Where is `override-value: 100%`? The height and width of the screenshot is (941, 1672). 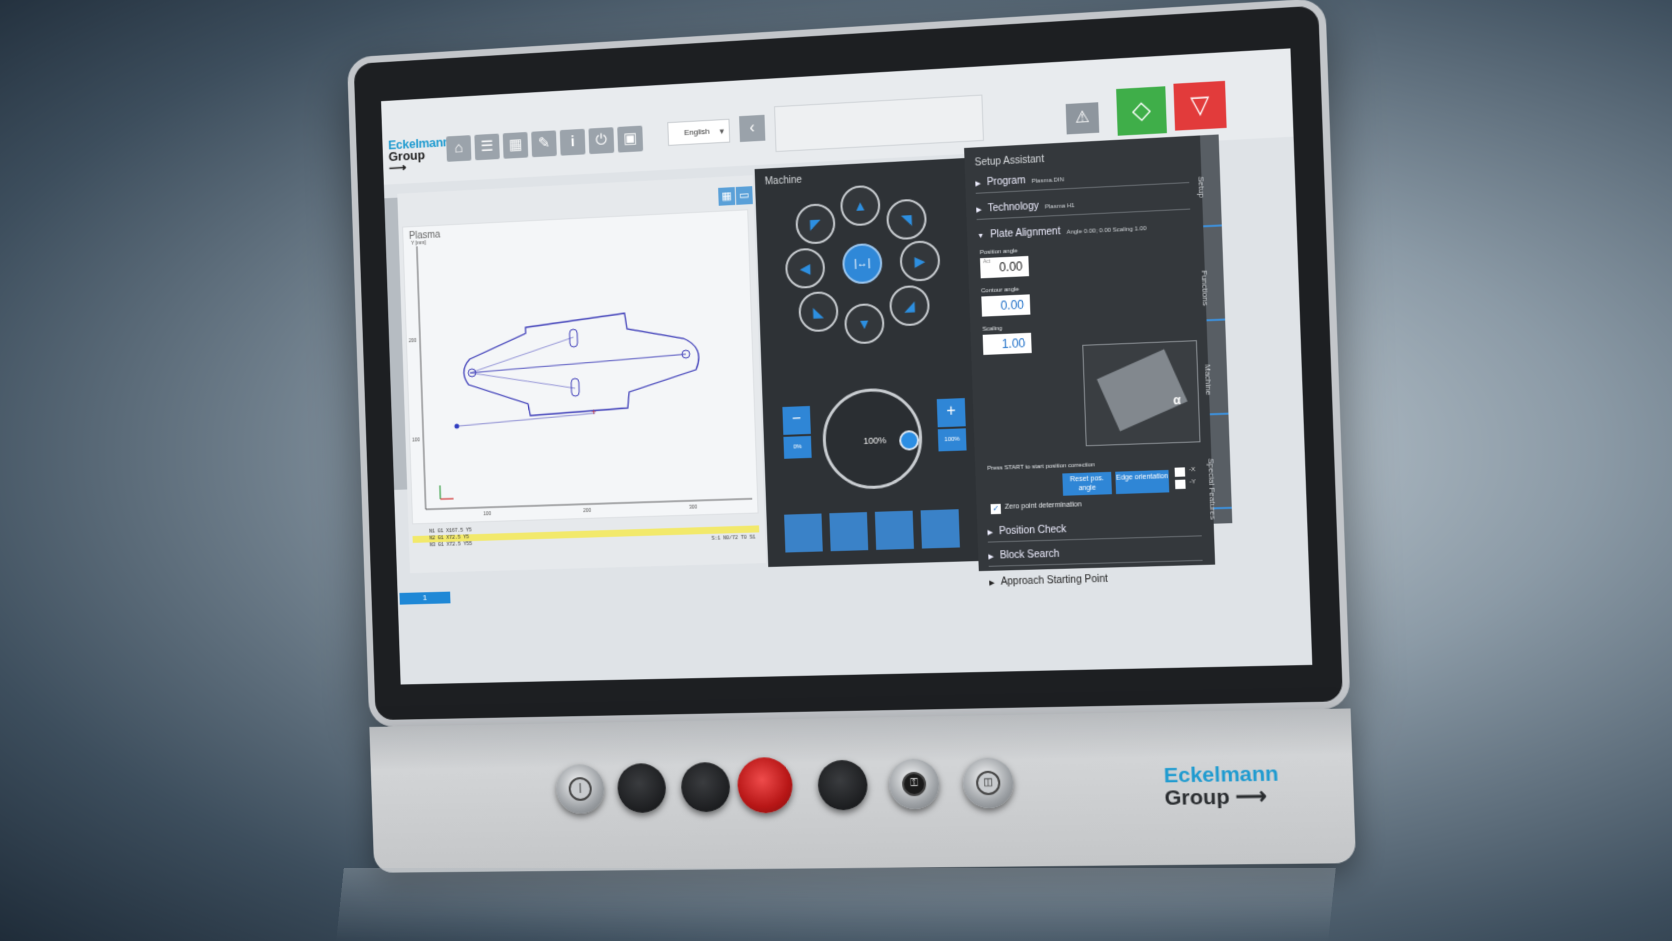
override-value: 100% is located at coordinates (875, 441).